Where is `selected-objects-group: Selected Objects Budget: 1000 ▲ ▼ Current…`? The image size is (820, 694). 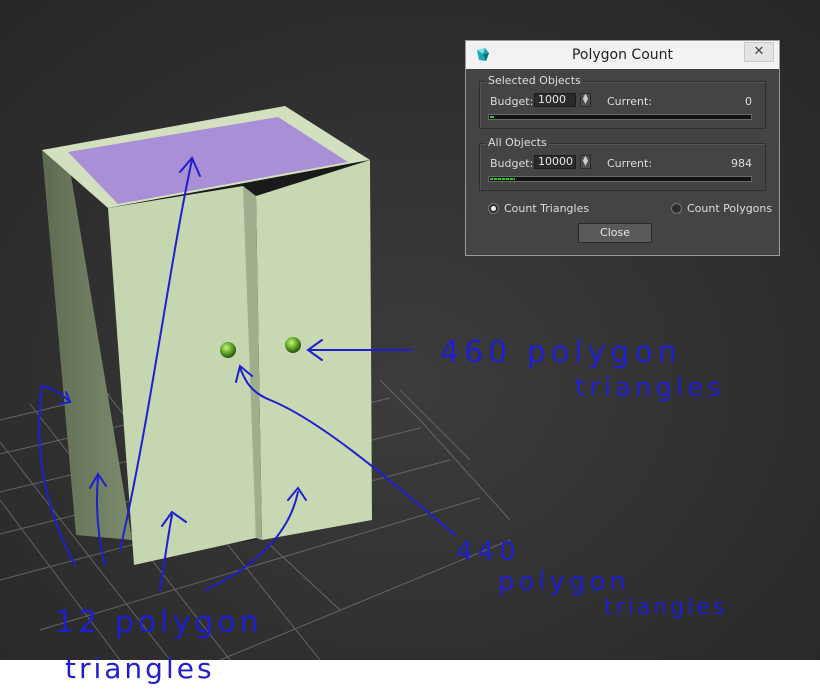
selected-objects-group: Selected Objects Budget: 1000 ▲ ▼ Current… is located at coordinates (622, 101).